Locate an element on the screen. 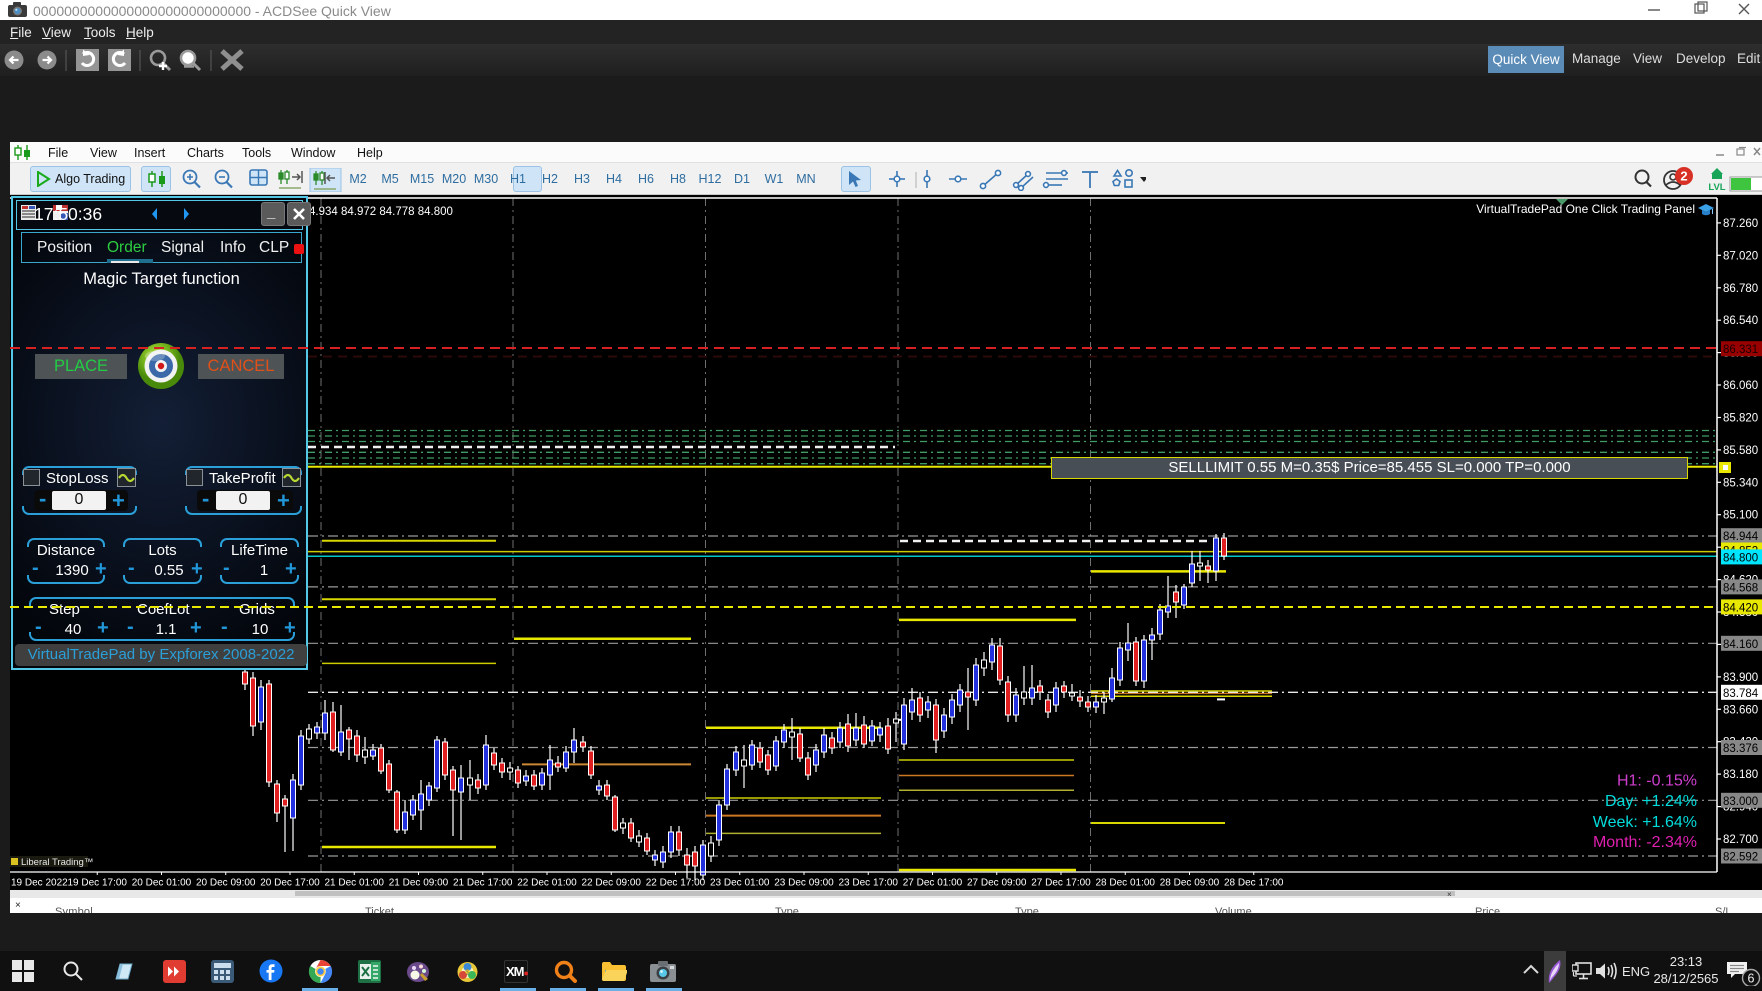 The height and width of the screenshot is (991, 1762). svg-text: 83.900 is located at coordinates (1740, 678).